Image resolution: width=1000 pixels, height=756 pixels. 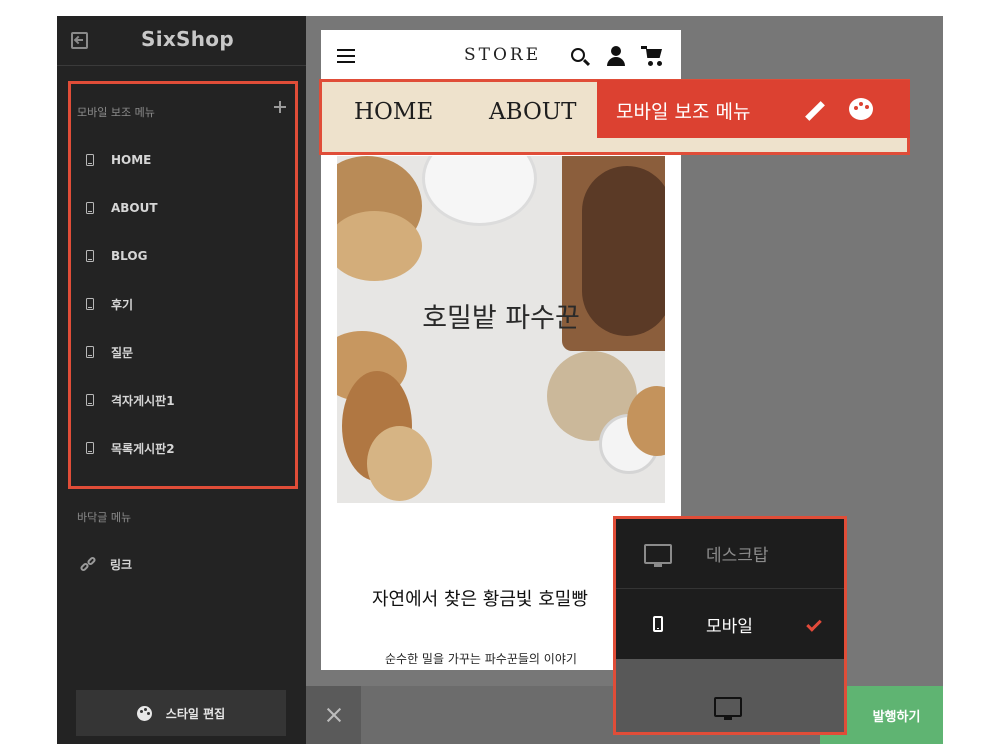 I want to click on tagline: 자연에서 찾은 황금빛 호밀빵, so click(x=480, y=599).